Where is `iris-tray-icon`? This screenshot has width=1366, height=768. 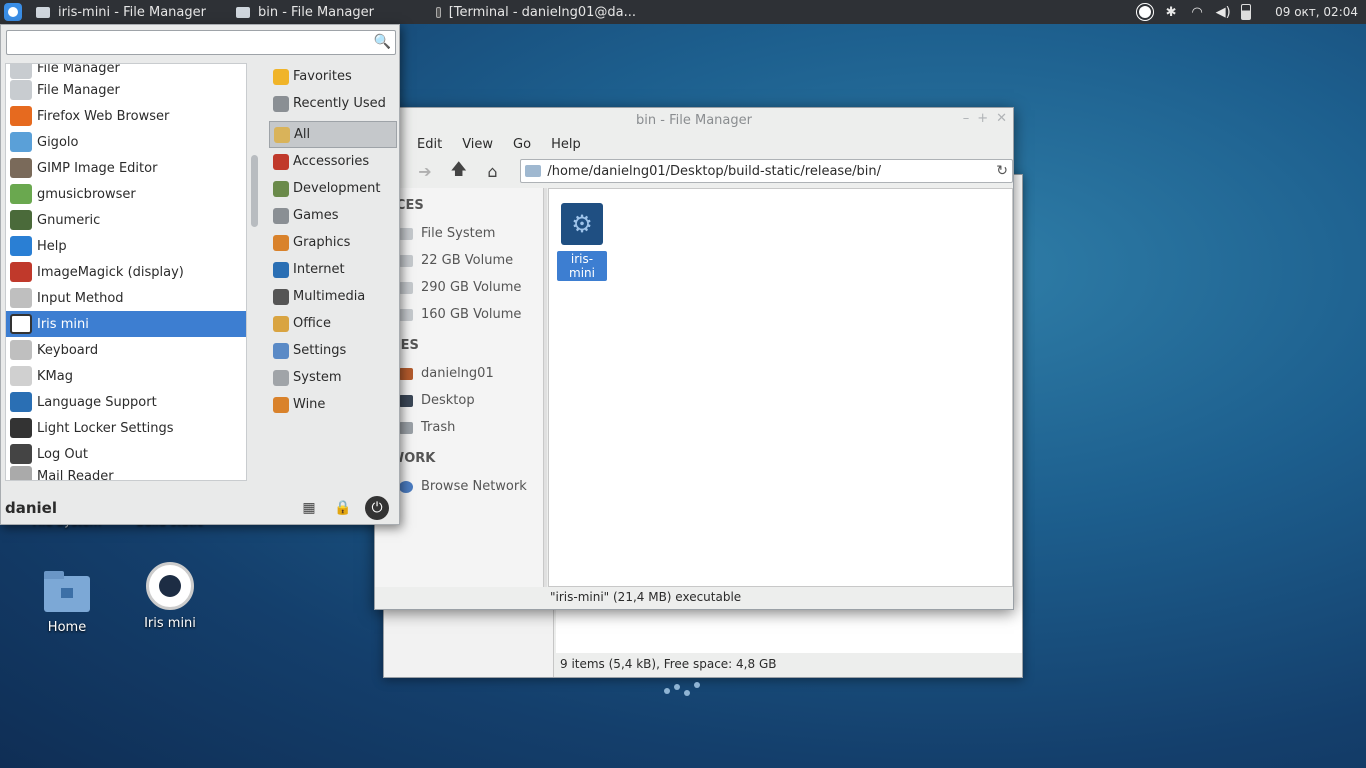 iris-tray-icon is located at coordinates (1145, 12).